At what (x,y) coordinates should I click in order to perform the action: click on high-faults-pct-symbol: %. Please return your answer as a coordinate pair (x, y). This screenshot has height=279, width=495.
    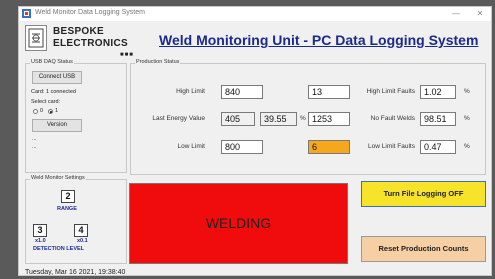
    Looking at the image, I should click on (467, 91).